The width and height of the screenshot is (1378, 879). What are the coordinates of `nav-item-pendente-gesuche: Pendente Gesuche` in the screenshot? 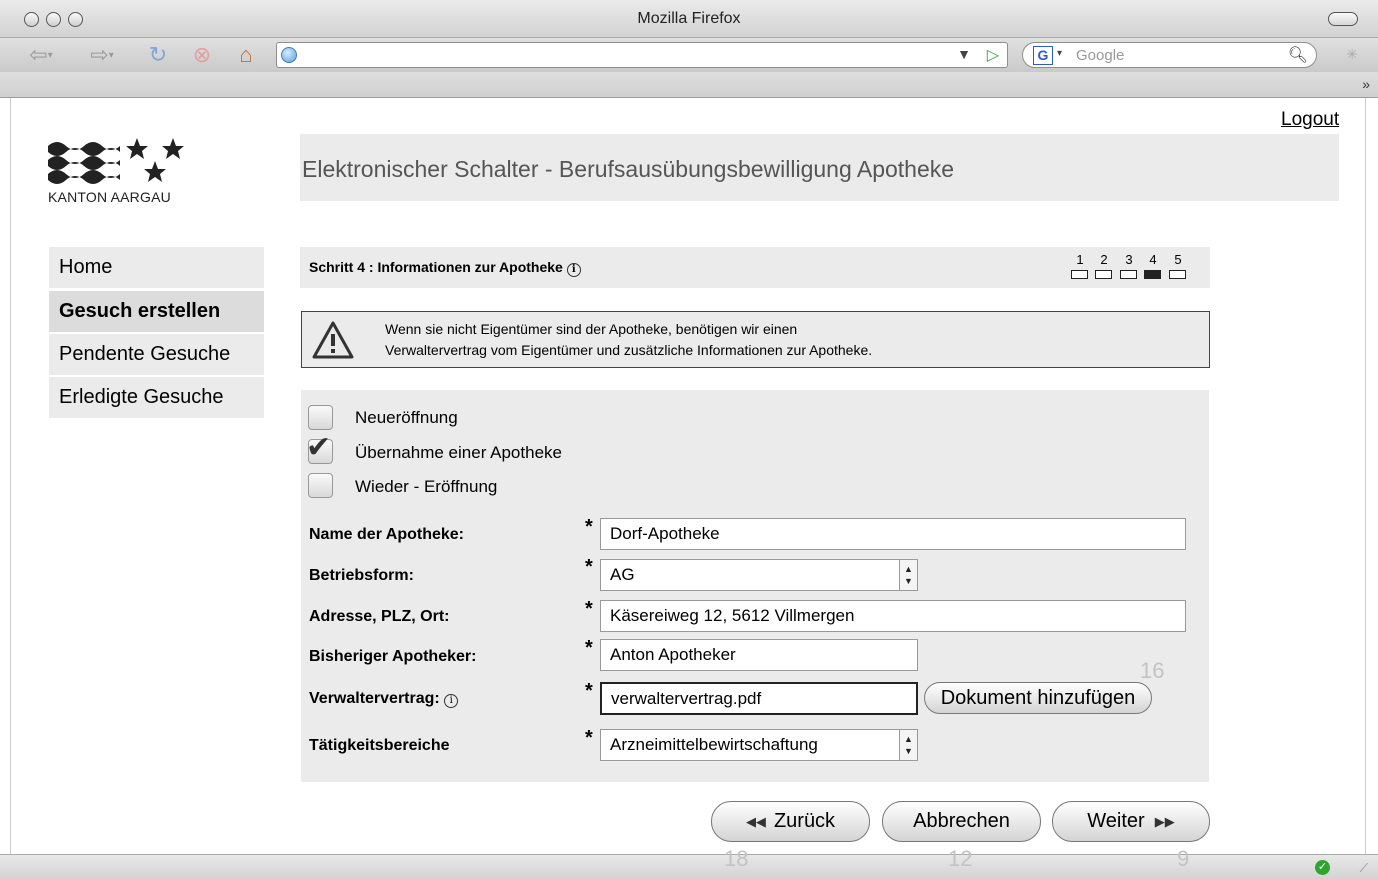 It's located at (156, 354).